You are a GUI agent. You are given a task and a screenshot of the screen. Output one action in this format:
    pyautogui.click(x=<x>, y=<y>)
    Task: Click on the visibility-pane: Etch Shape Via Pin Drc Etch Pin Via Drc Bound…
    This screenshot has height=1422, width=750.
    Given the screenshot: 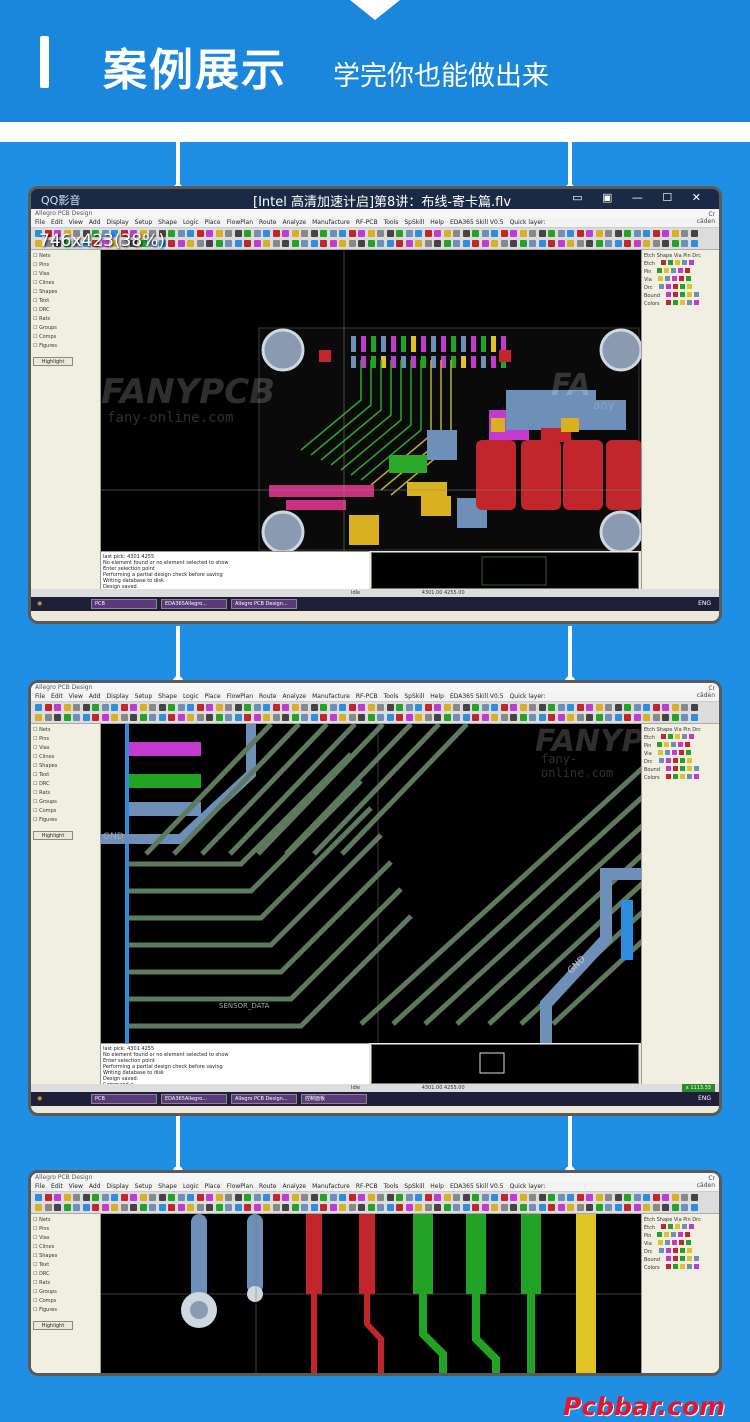 What is the action you would take?
    pyautogui.click(x=680, y=419)
    